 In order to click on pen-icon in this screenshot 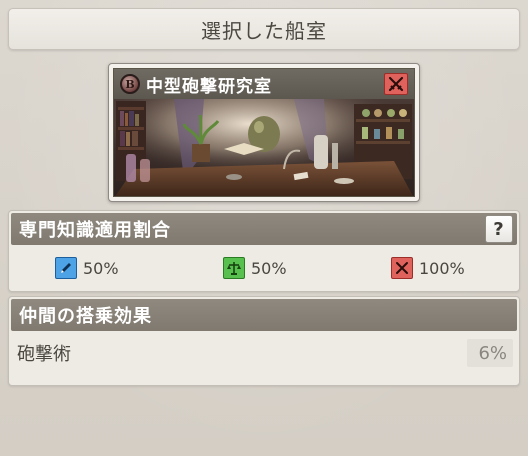, I will do `click(66, 268)`.